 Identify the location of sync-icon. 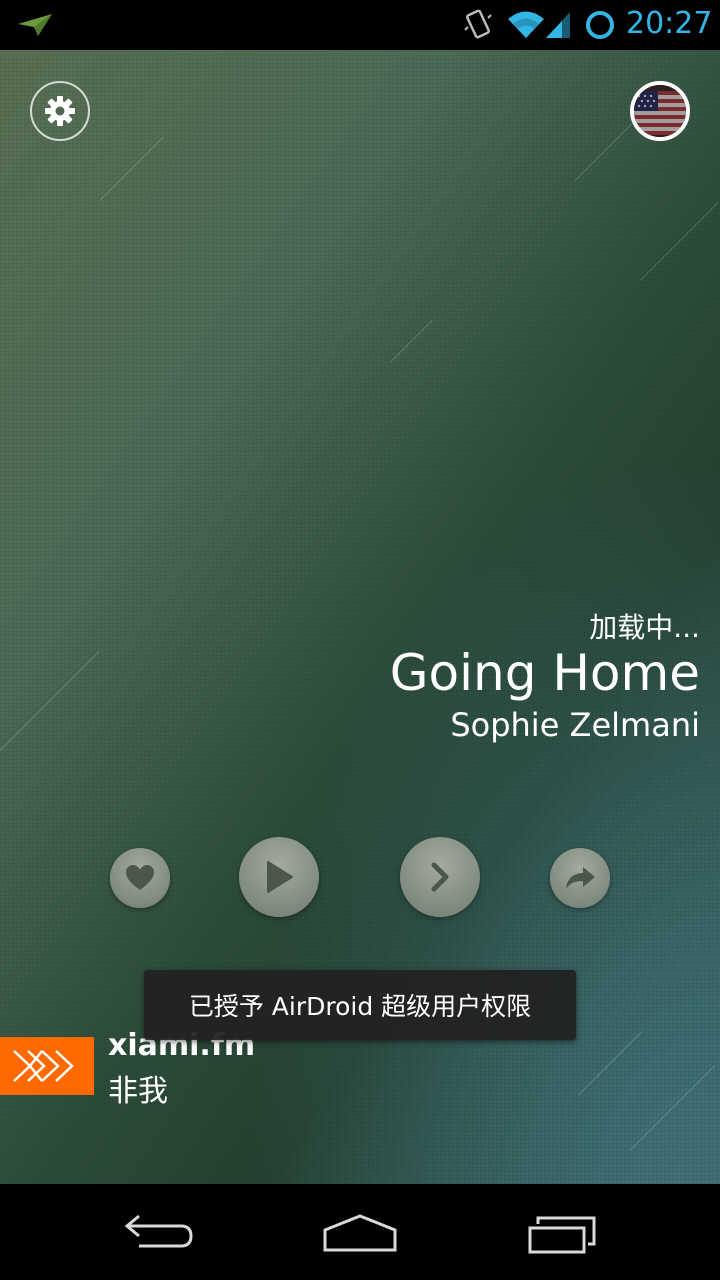
(600, 25).